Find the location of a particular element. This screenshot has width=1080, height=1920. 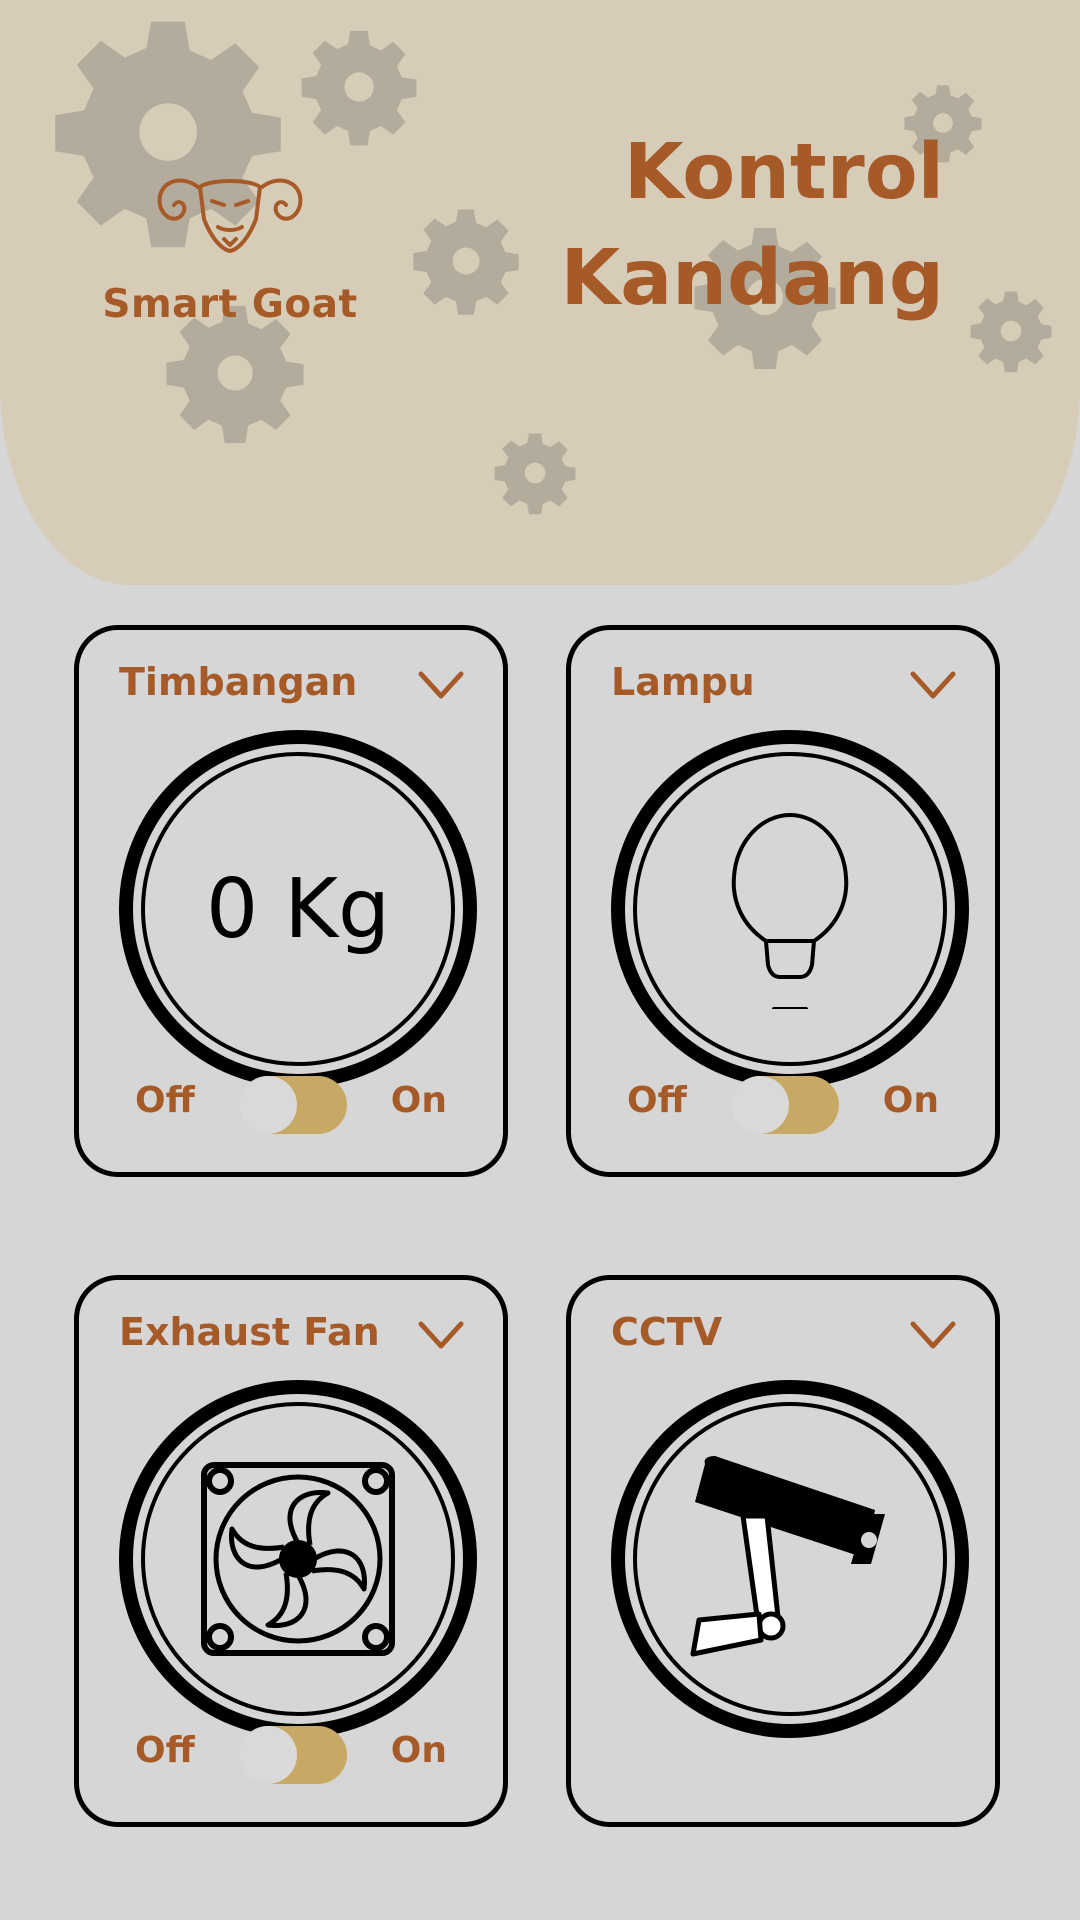

card-title: Timbangan is located at coordinates (238, 682).